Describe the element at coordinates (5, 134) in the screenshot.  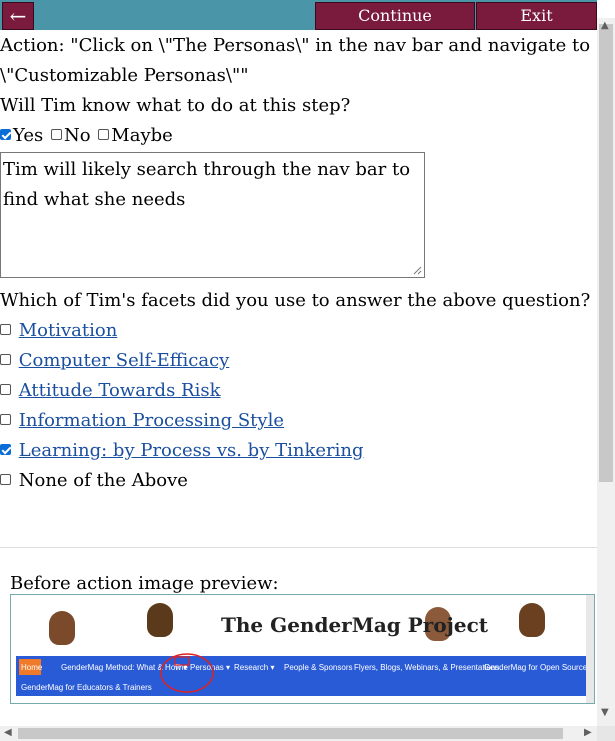
I see `yes-checkbox` at that location.